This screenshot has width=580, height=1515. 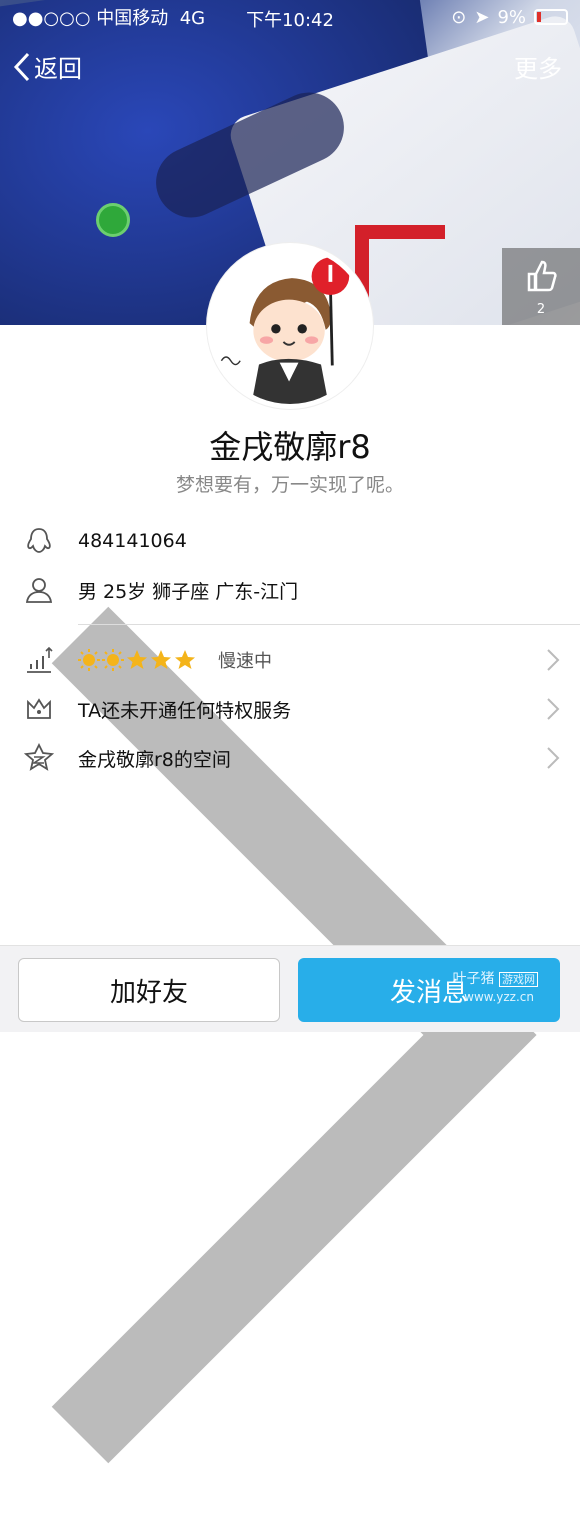 What do you see at coordinates (132, 541) in the screenshot?
I see `qq-number: 484141064` at bounding box center [132, 541].